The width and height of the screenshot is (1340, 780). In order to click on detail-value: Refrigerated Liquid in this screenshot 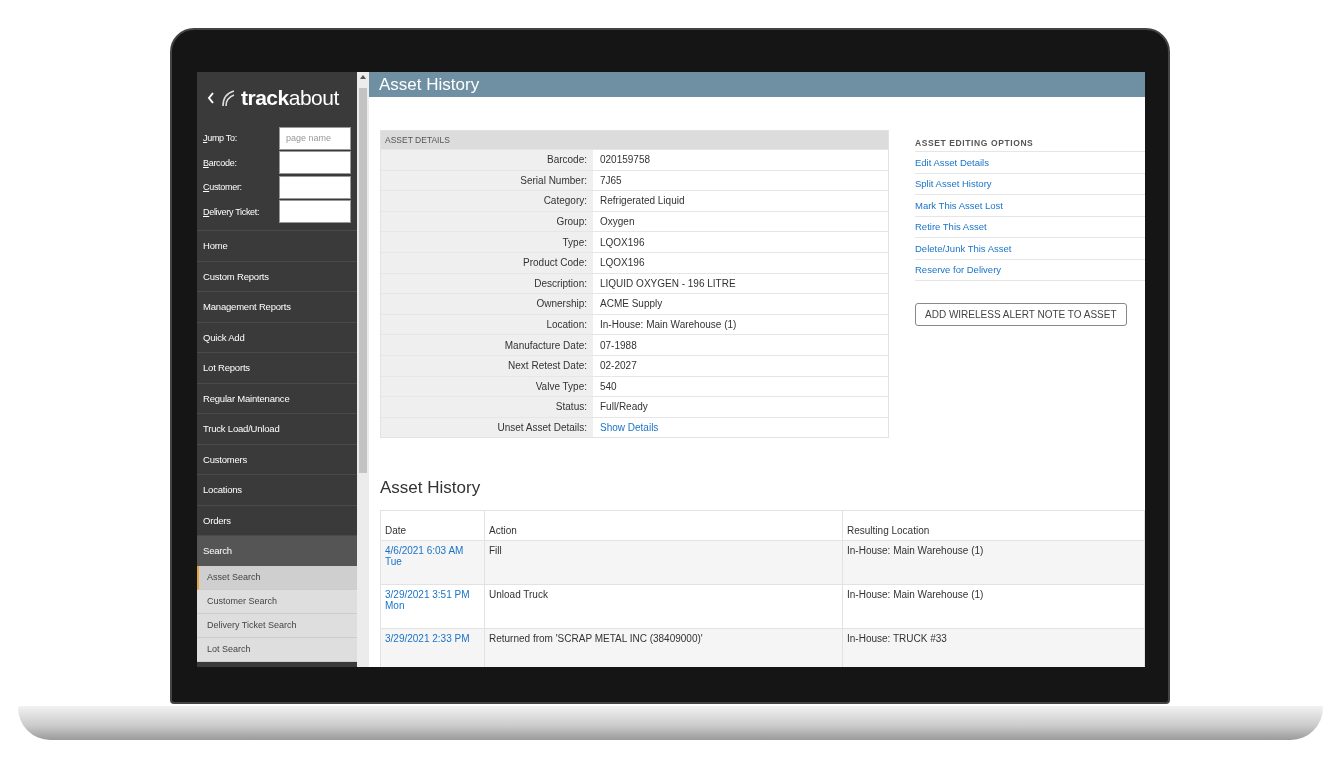, I will do `click(642, 201)`.